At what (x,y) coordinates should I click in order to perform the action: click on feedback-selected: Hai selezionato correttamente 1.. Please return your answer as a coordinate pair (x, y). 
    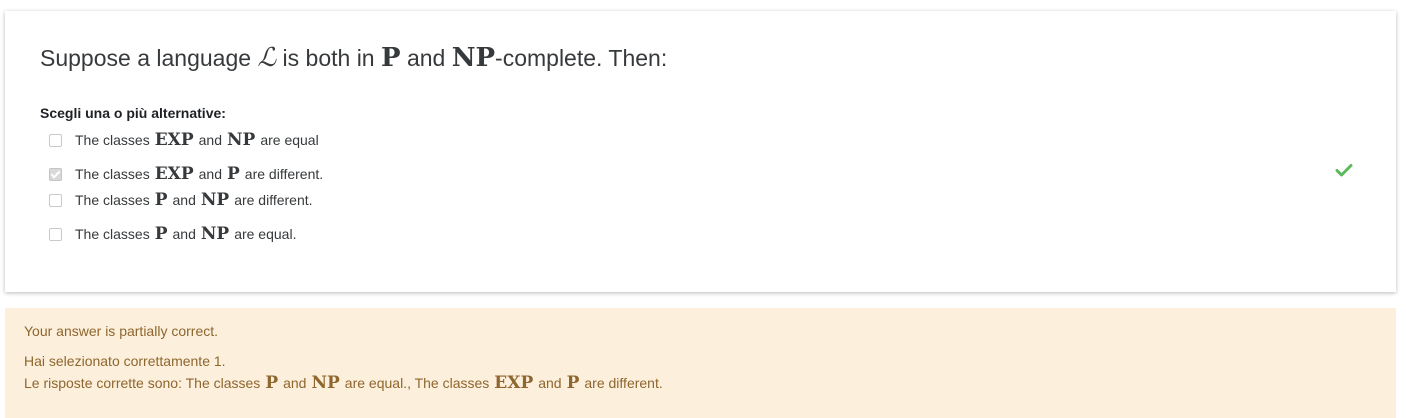
    Looking at the image, I should click on (125, 361).